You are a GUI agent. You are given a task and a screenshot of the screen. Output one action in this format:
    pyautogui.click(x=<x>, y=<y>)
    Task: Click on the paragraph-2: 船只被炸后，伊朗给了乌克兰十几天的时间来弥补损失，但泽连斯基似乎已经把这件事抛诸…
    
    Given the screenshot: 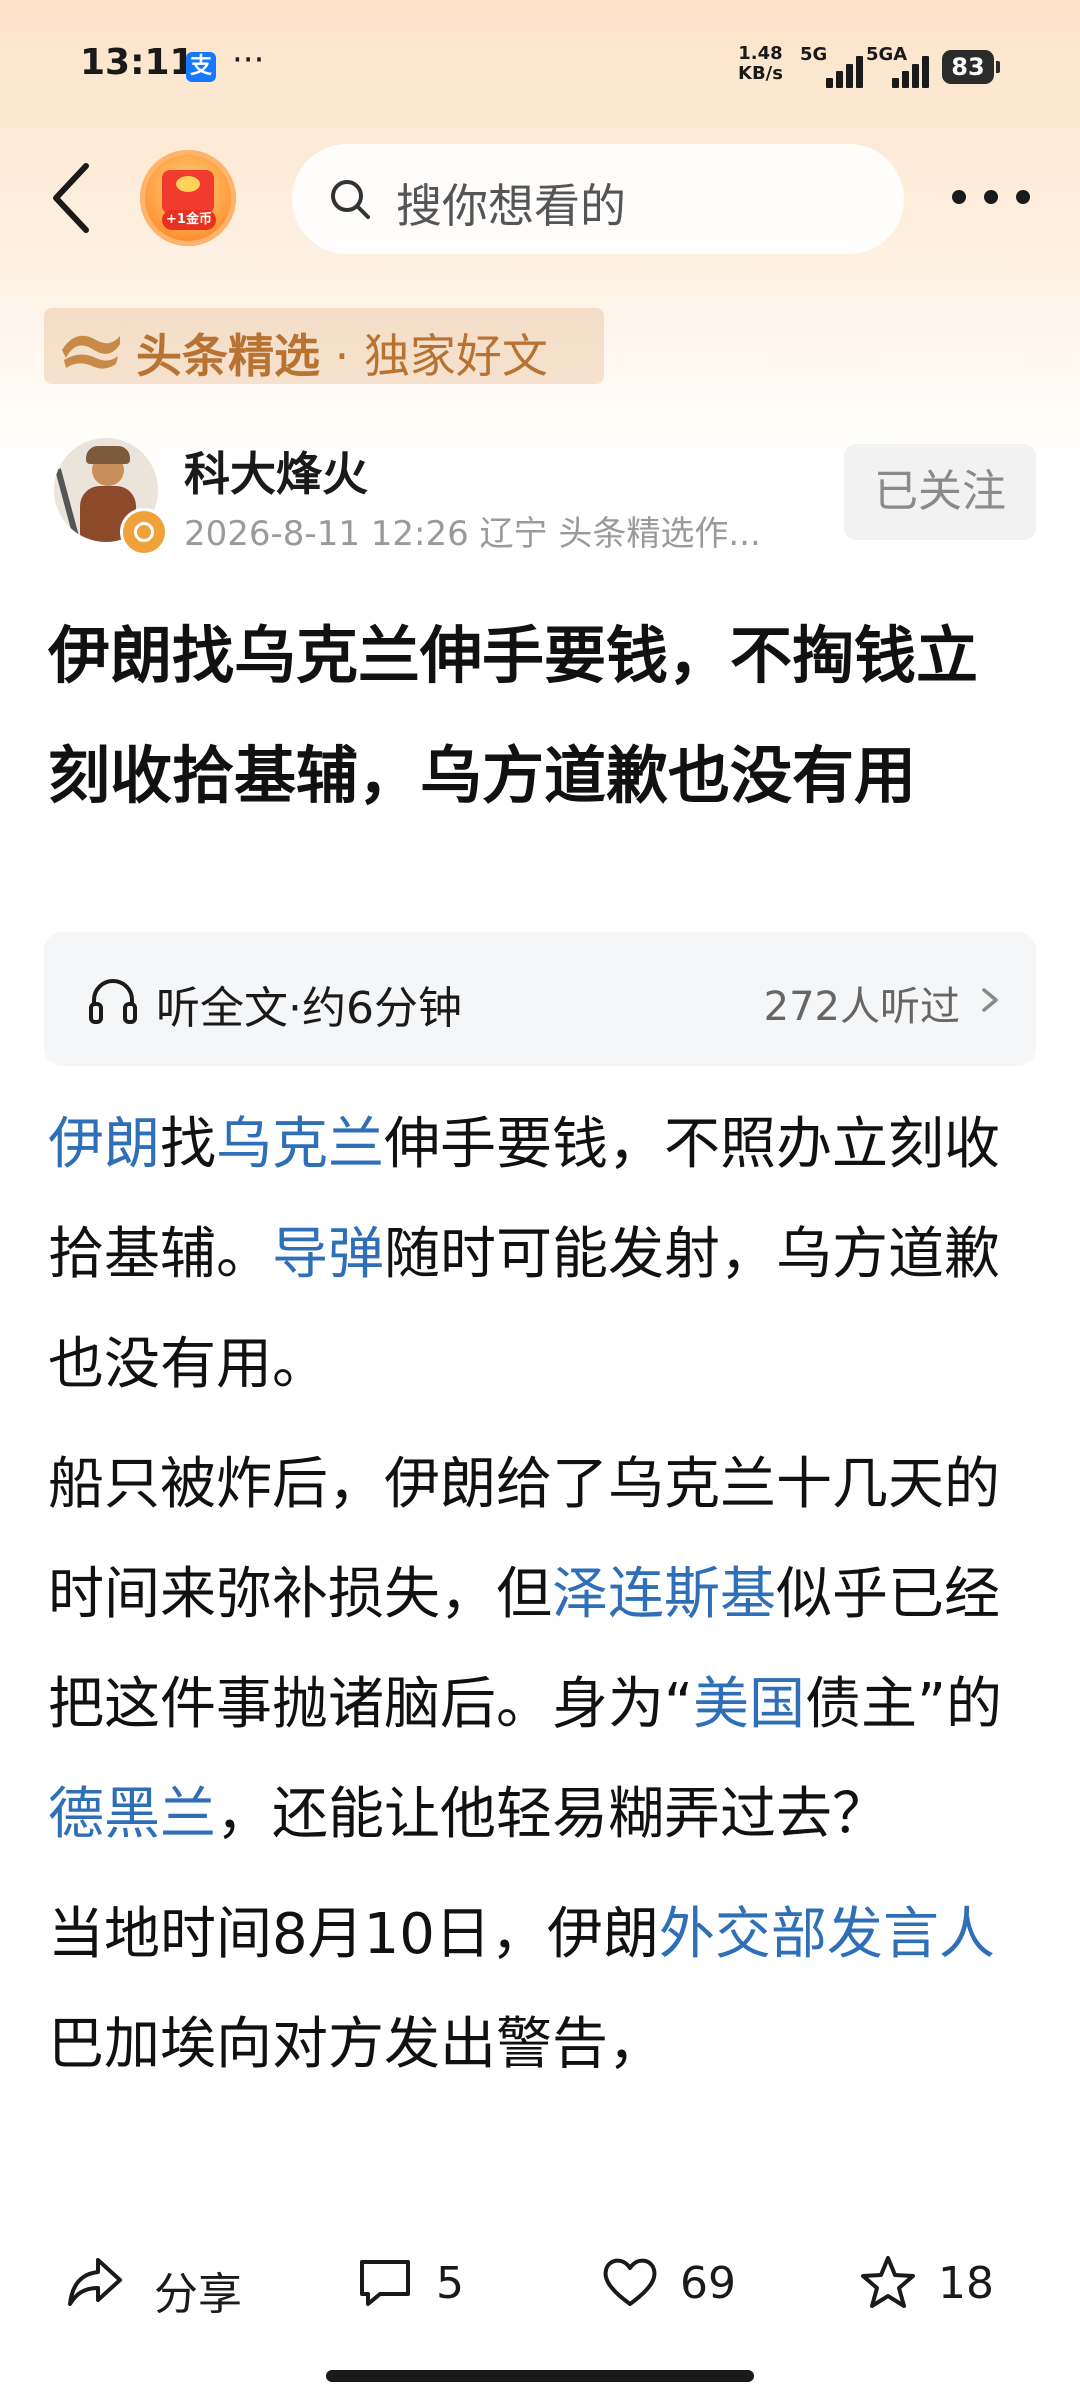 What is the action you would take?
    pyautogui.click(x=525, y=1649)
    